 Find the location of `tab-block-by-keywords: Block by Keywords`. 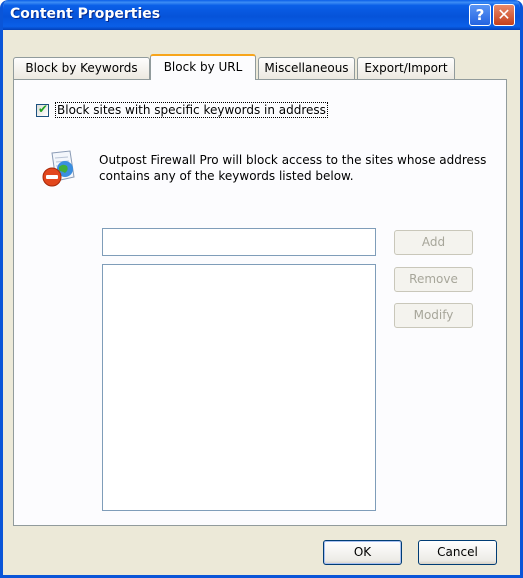

tab-block-by-keywords: Block by Keywords is located at coordinates (81, 68).